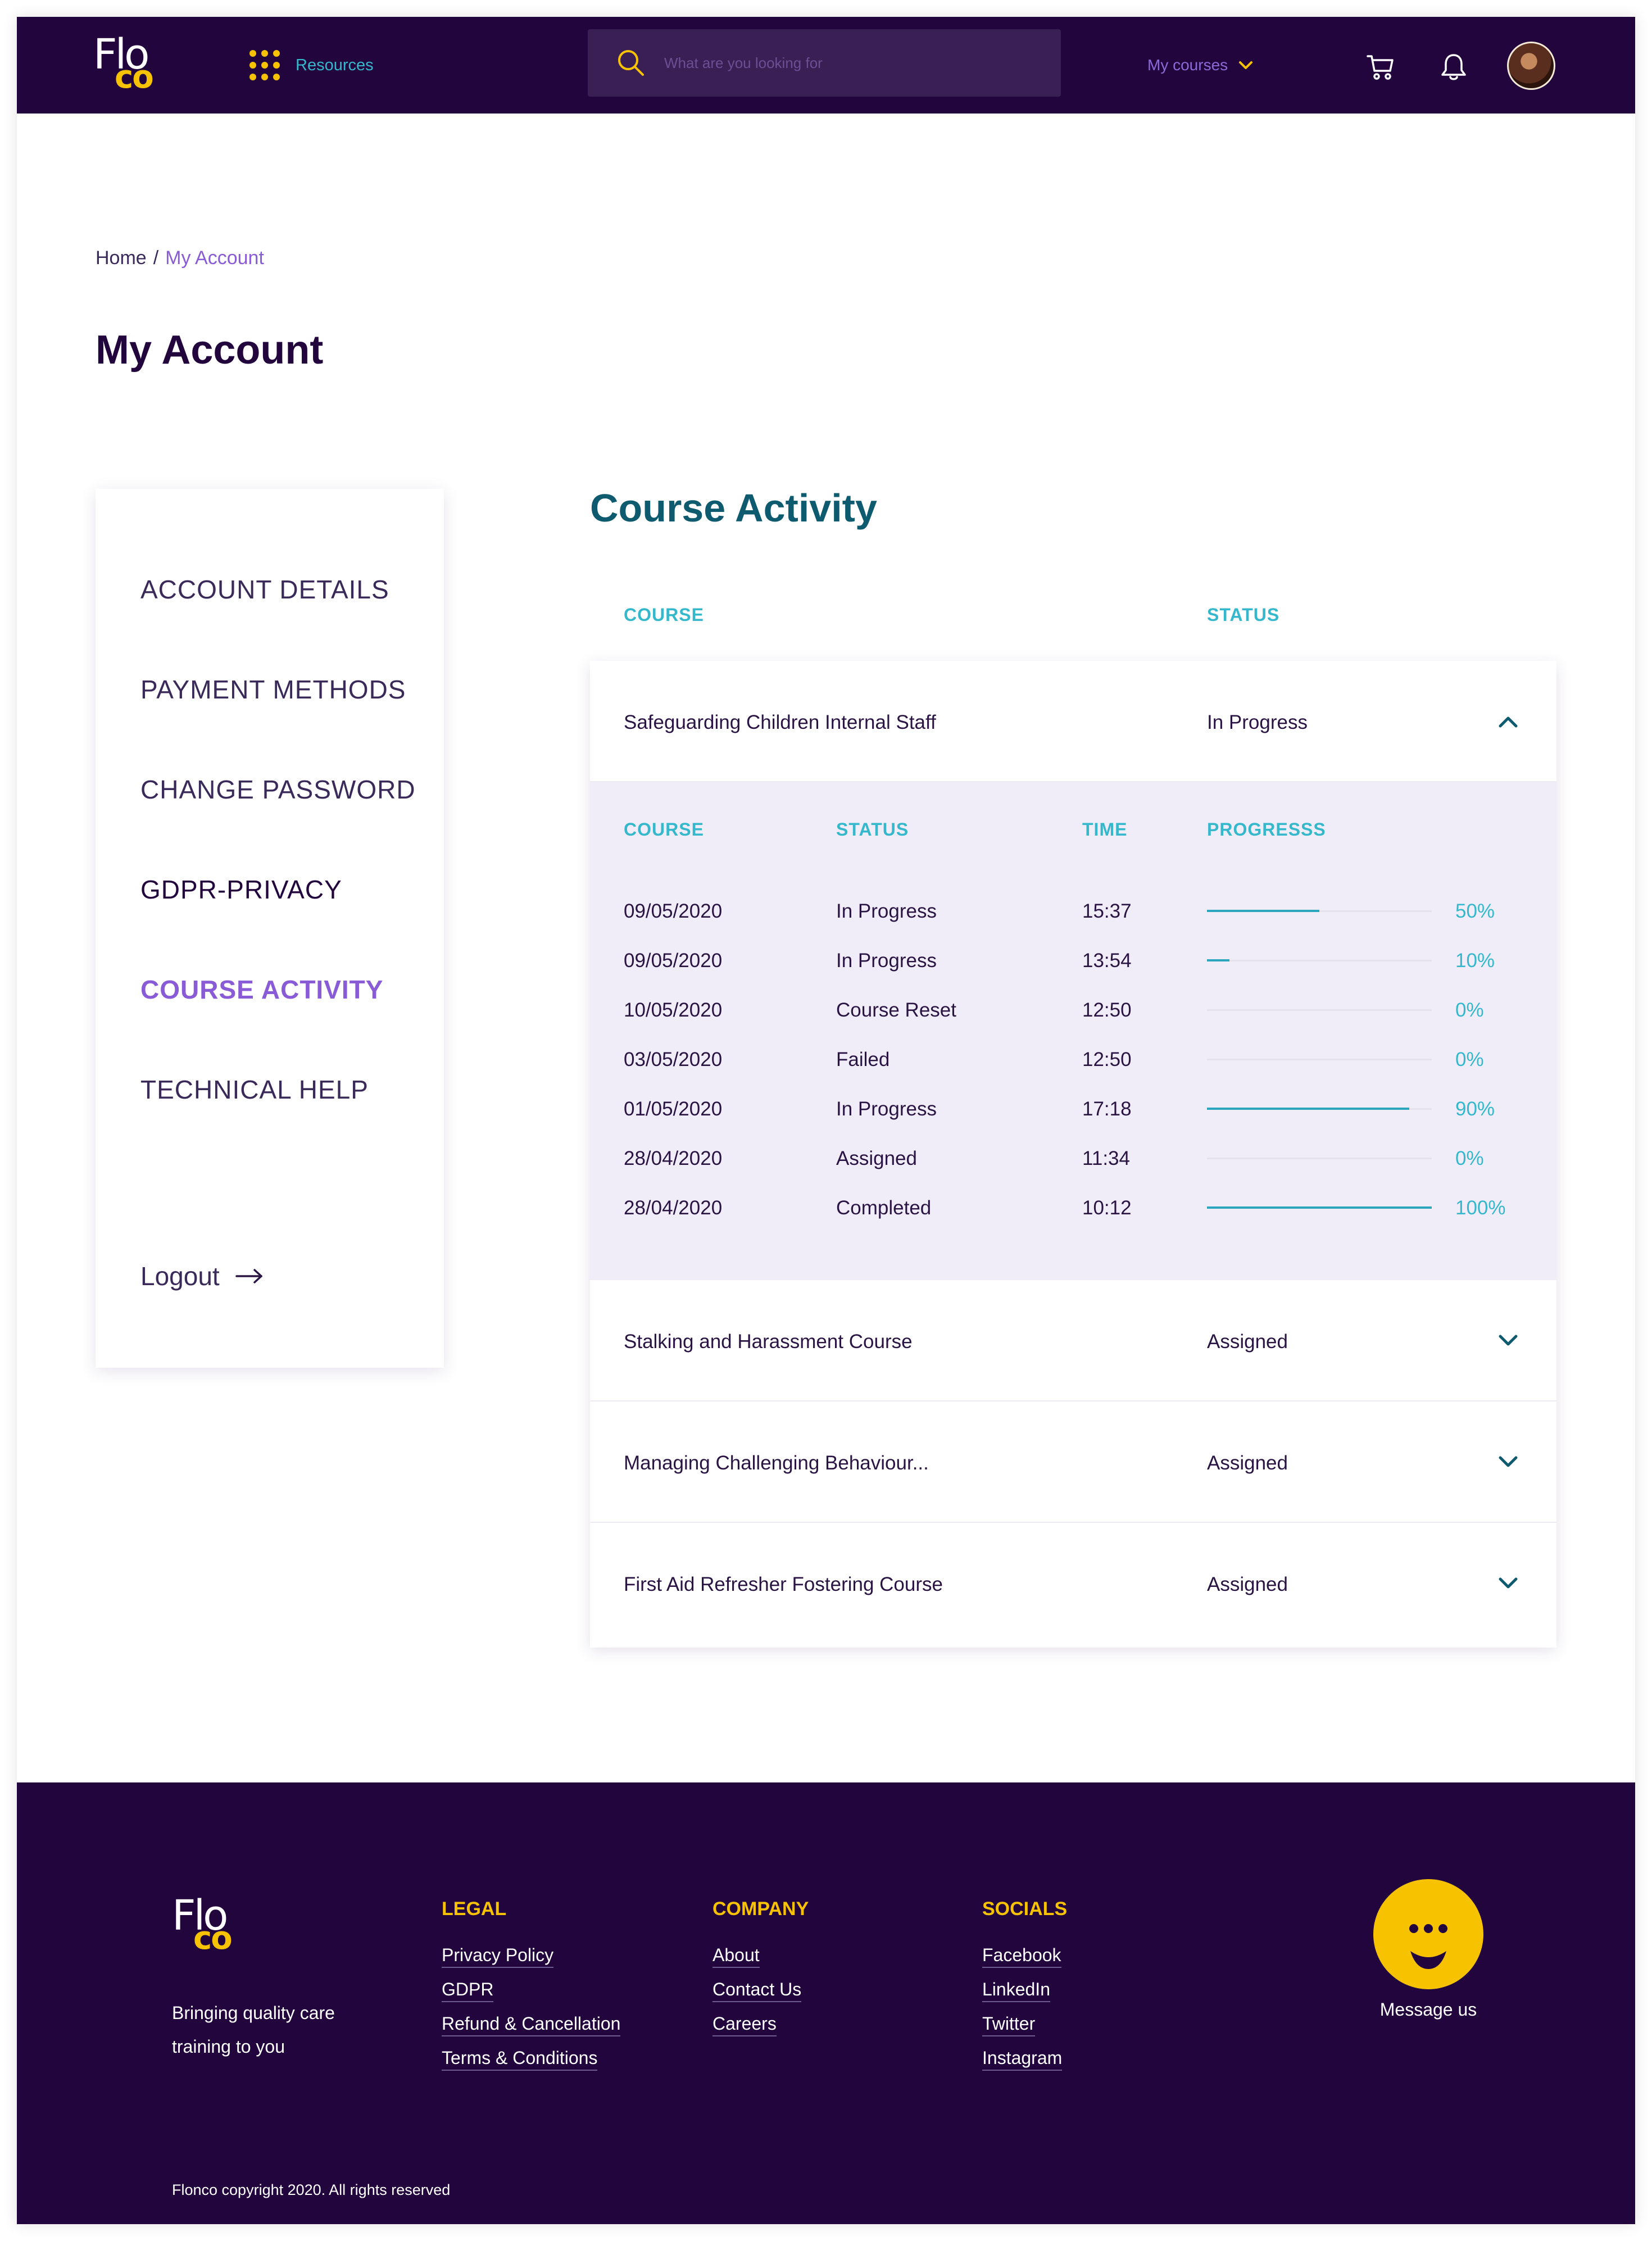  What do you see at coordinates (884, 1208) in the screenshot?
I see `activity-status: Completed` at bounding box center [884, 1208].